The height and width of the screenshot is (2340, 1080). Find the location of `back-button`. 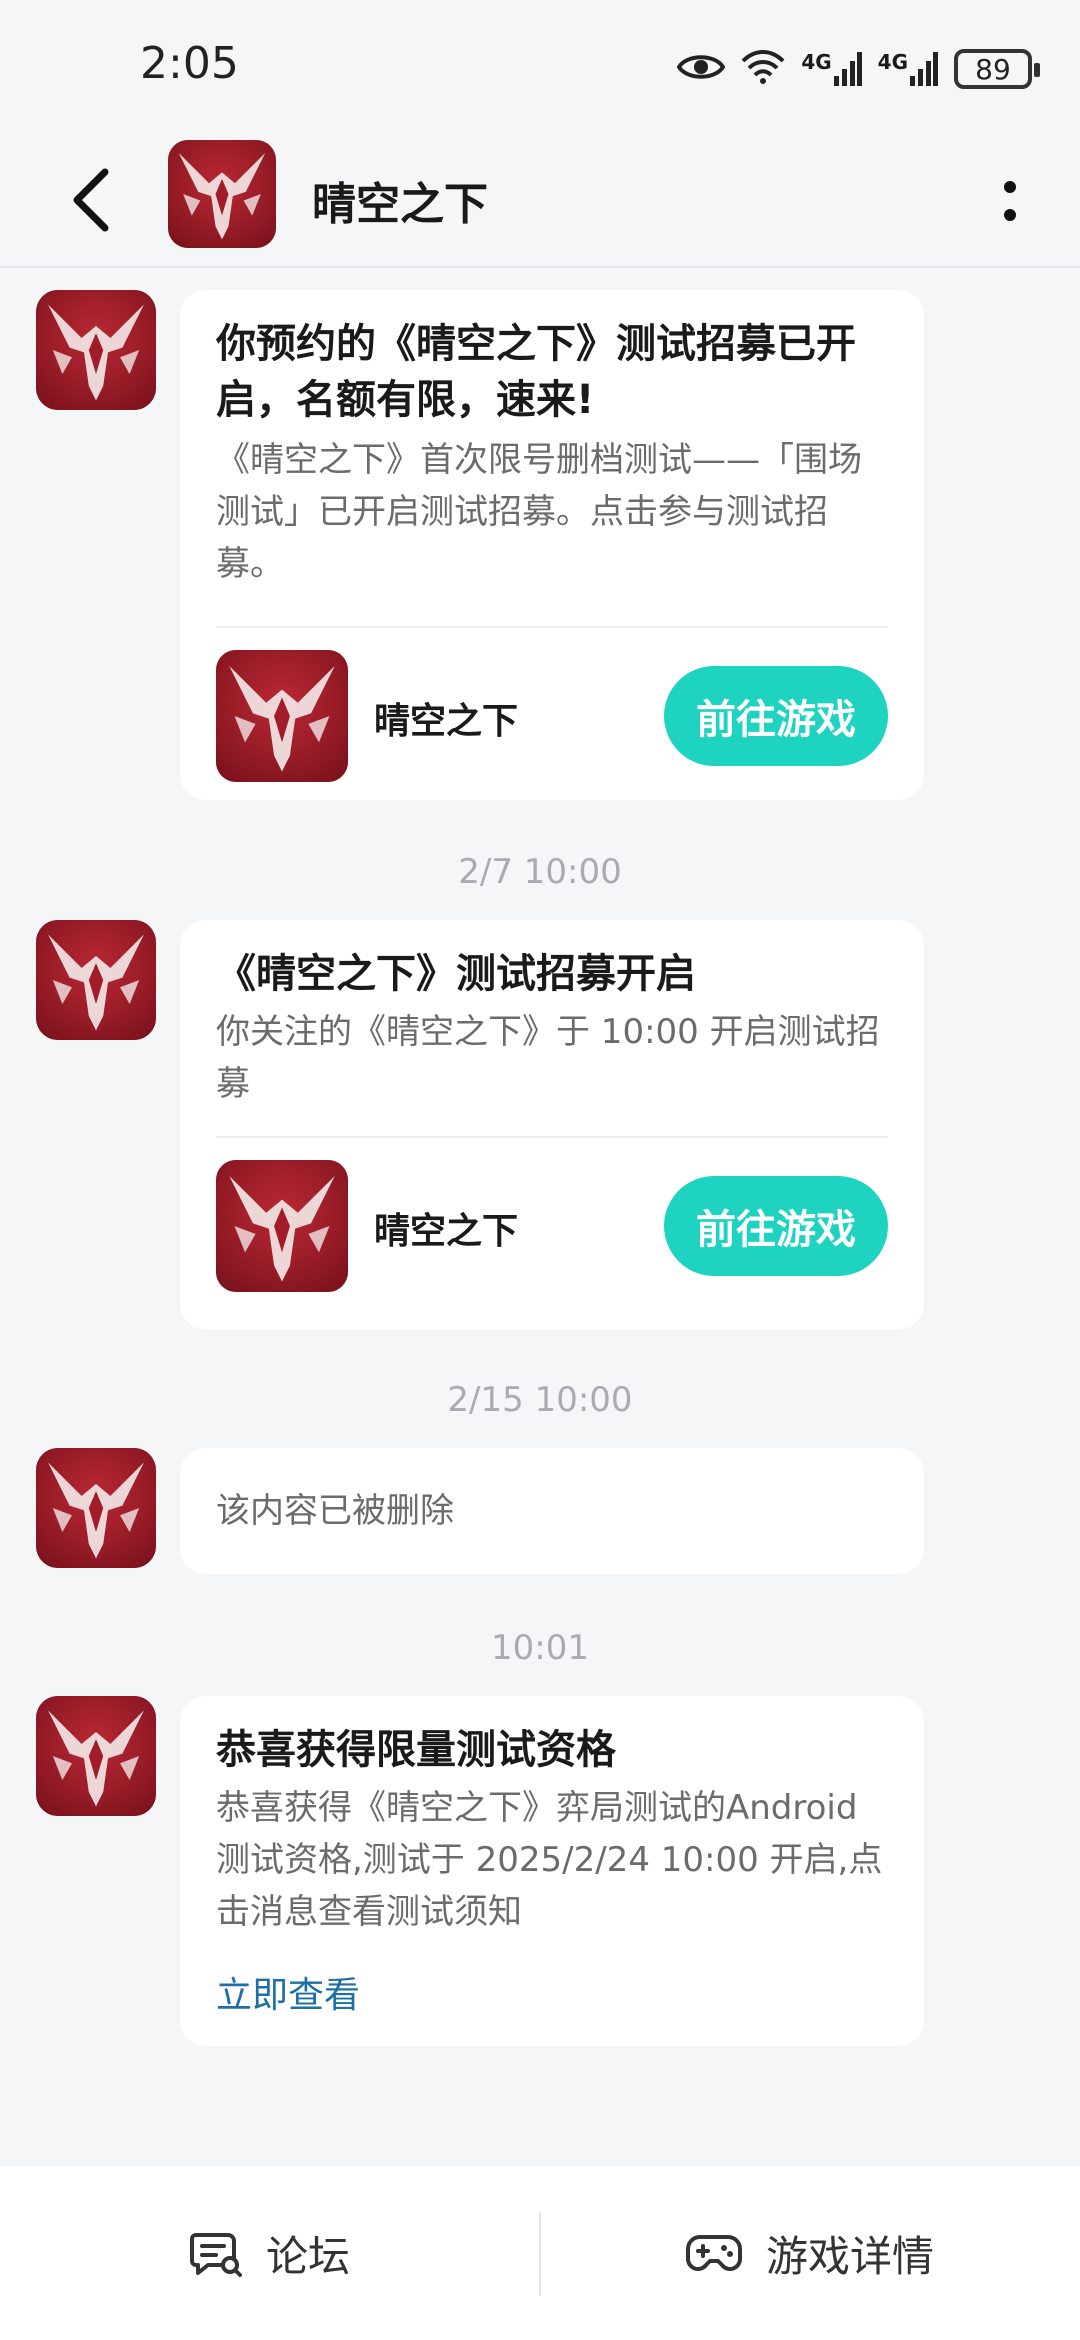

back-button is located at coordinates (91, 200).